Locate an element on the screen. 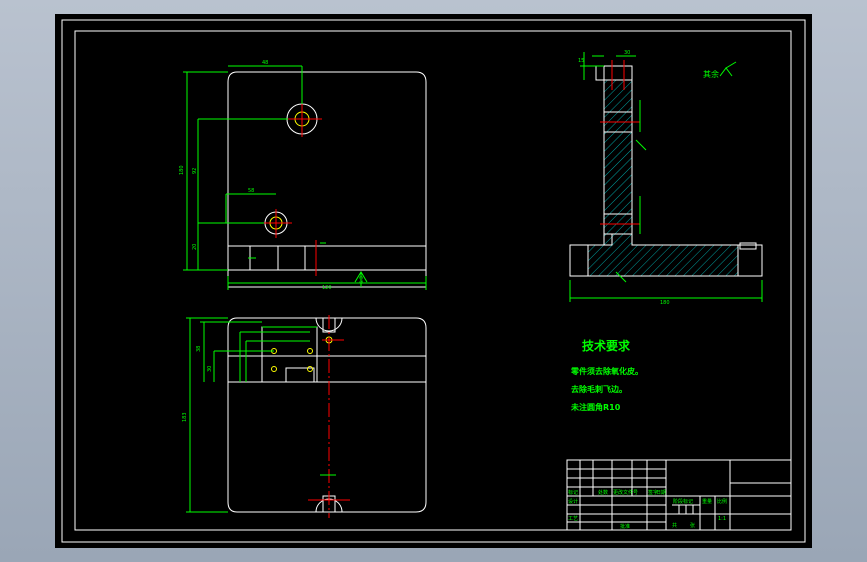 Image resolution: width=867 pixels, height=562 pixels. tech-req-line1: 零件须去除氧化皮。 is located at coordinates (606, 371).